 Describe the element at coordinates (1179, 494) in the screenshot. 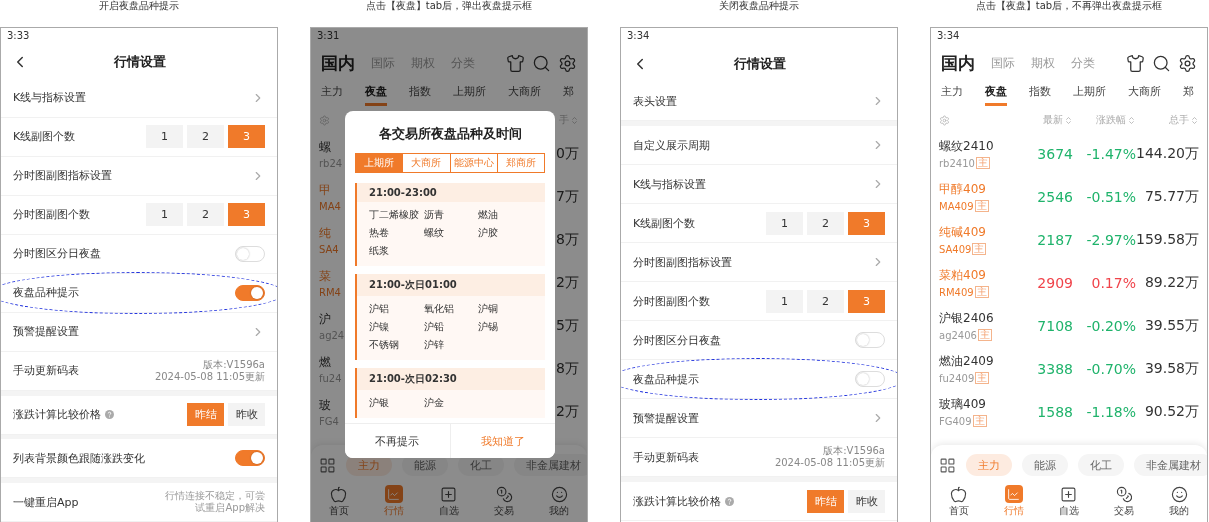

I see `smile-icon` at that location.